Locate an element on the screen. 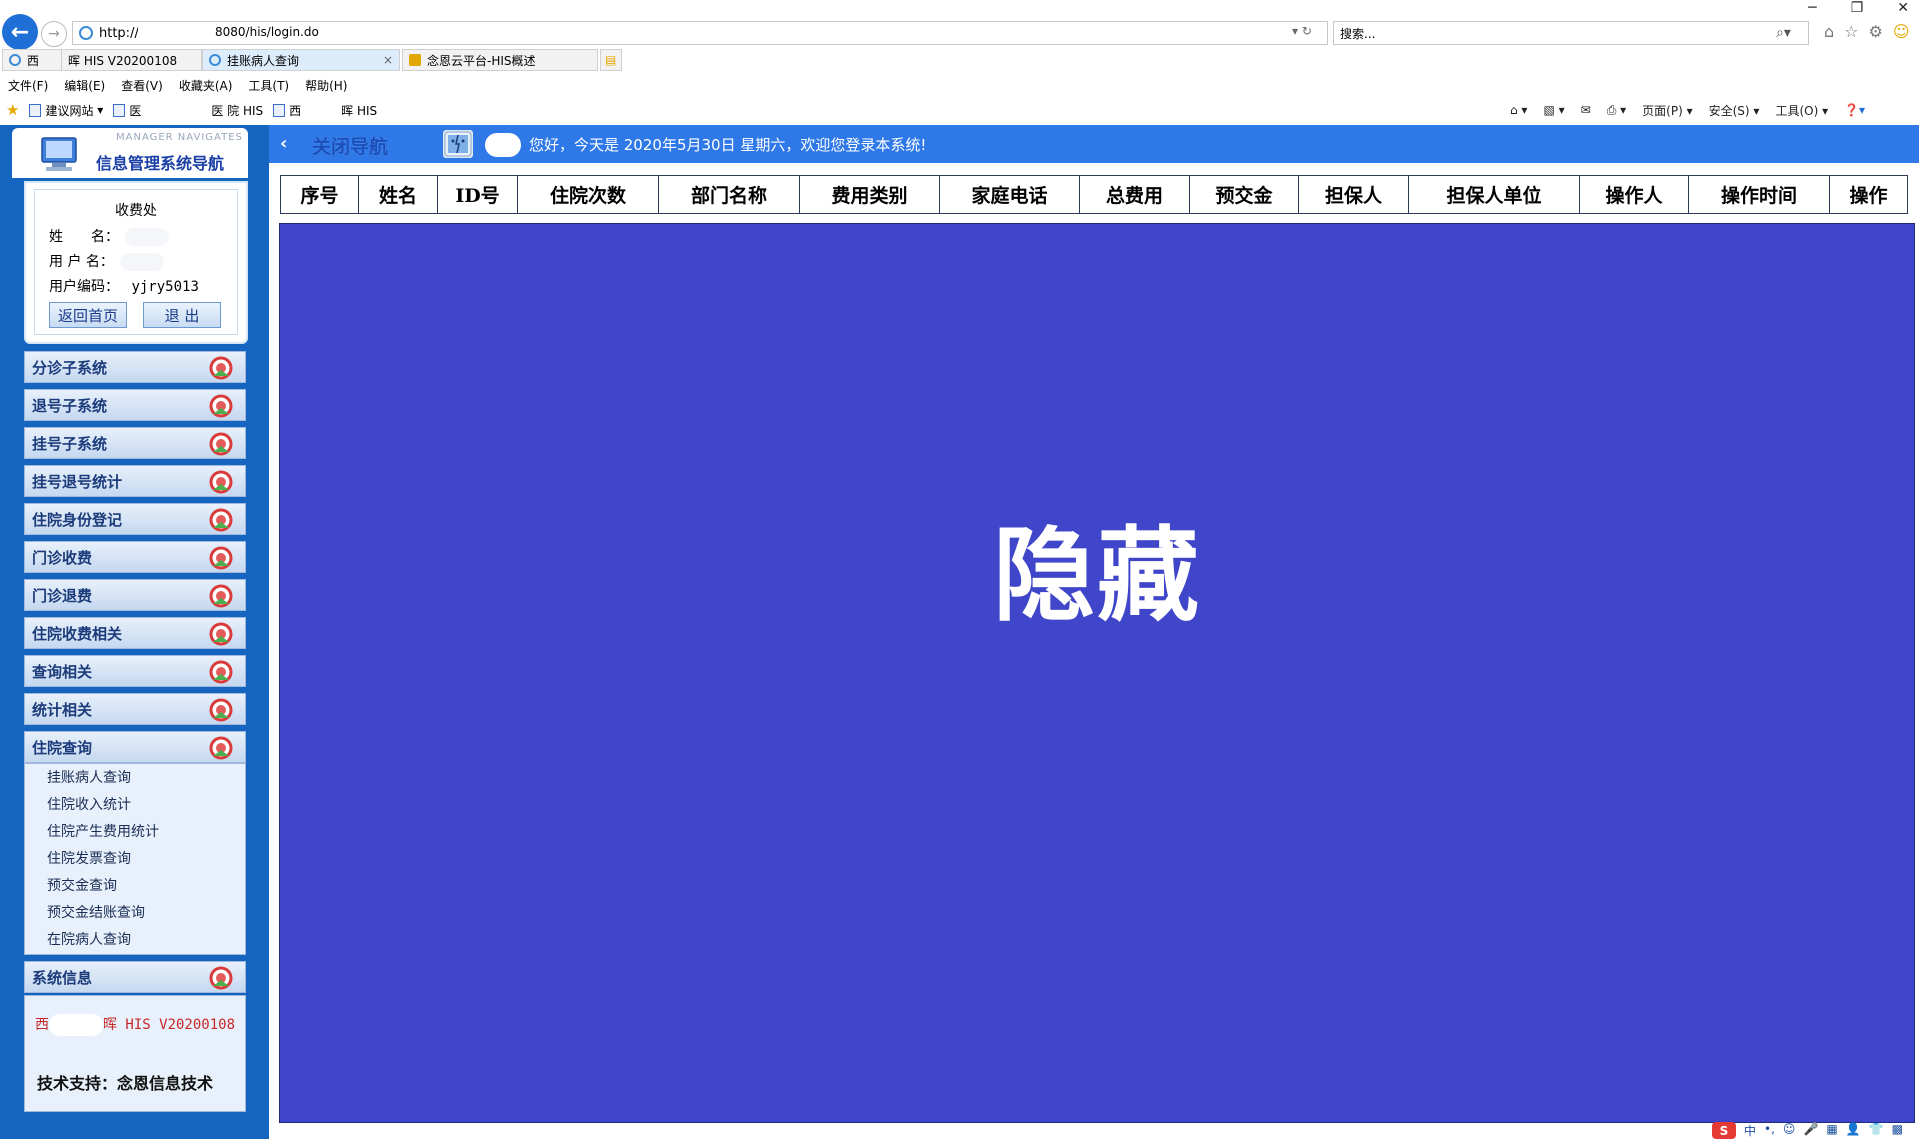 The image size is (1919, 1139). sidebar-item: 挂号退号统计 is located at coordinates (135, 481).